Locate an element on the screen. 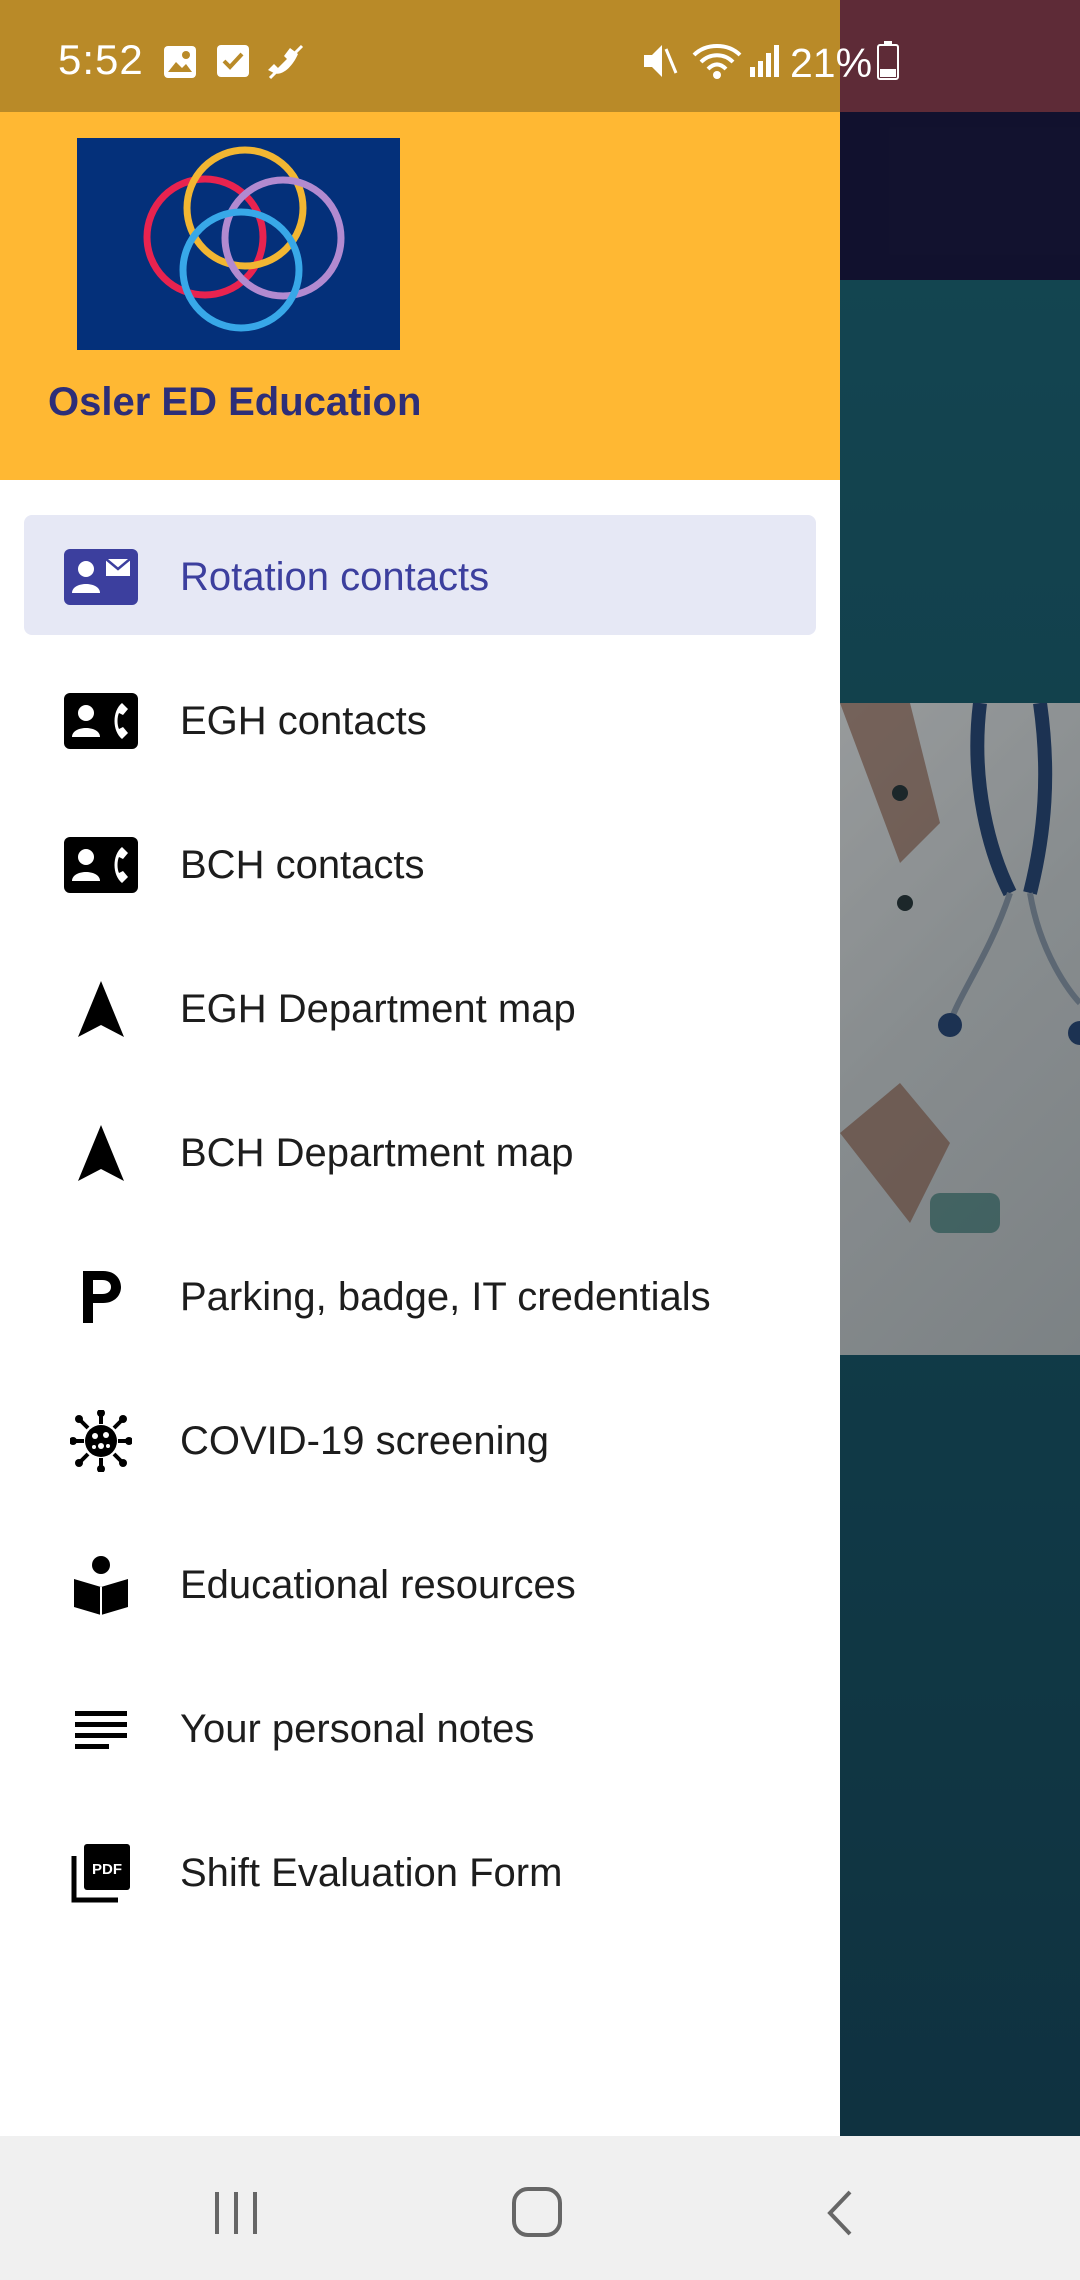 Image resolution: width=1080 pixels, height=2280 pixels. gallery-icon is located at coordinates (180, 64).